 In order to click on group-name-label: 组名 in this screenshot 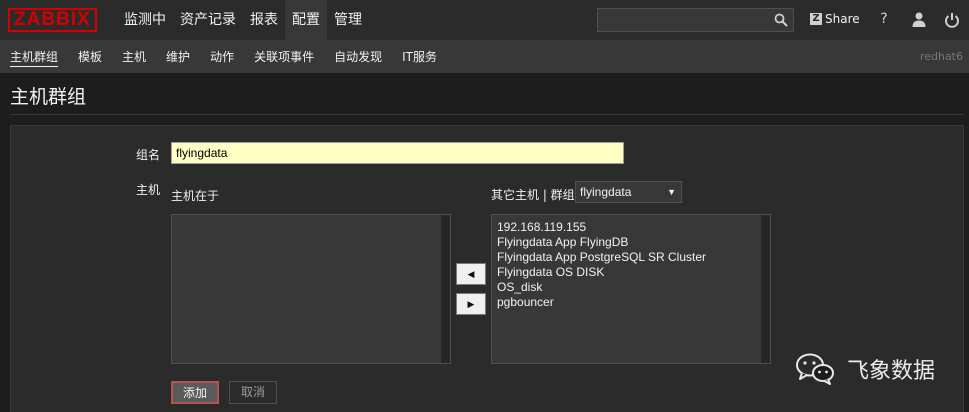, I will do `click(148, 155)`.